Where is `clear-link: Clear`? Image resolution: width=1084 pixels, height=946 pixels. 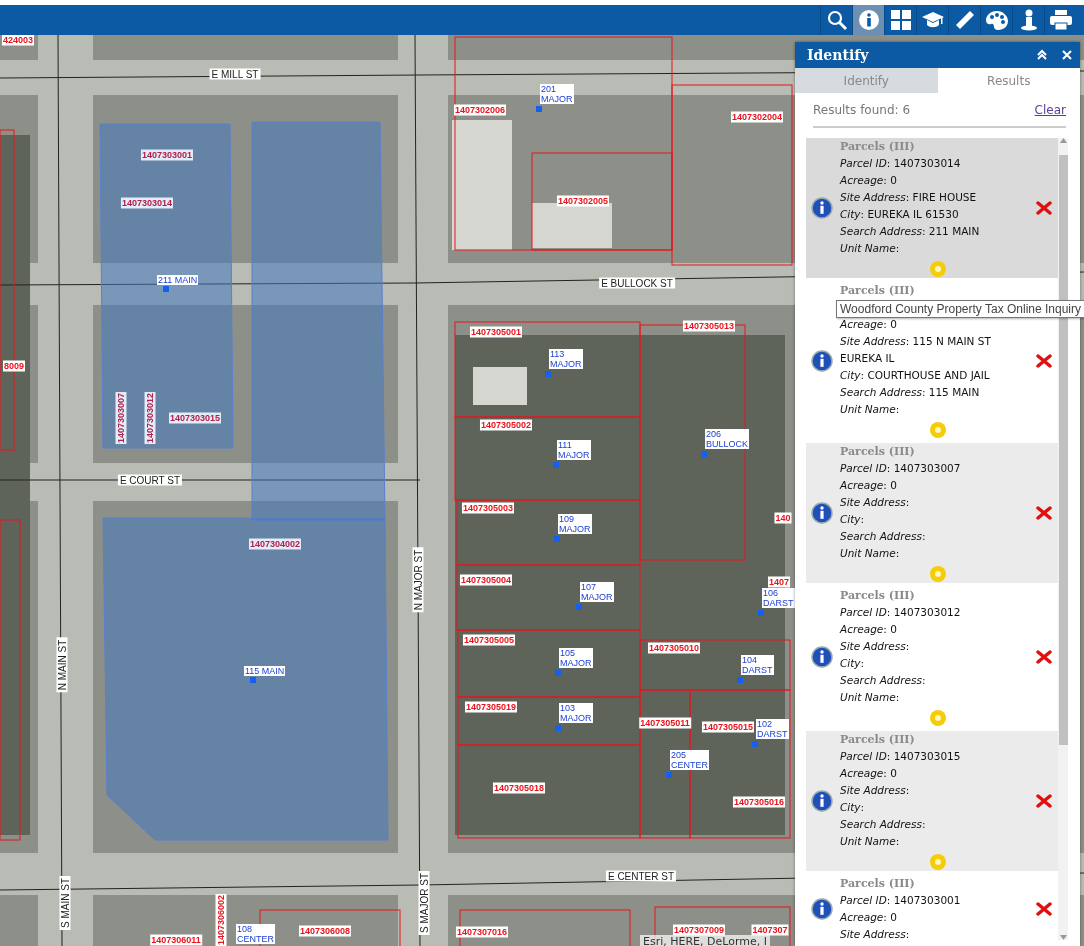 clear-link: Clear is located at coordinates (1050, 110).